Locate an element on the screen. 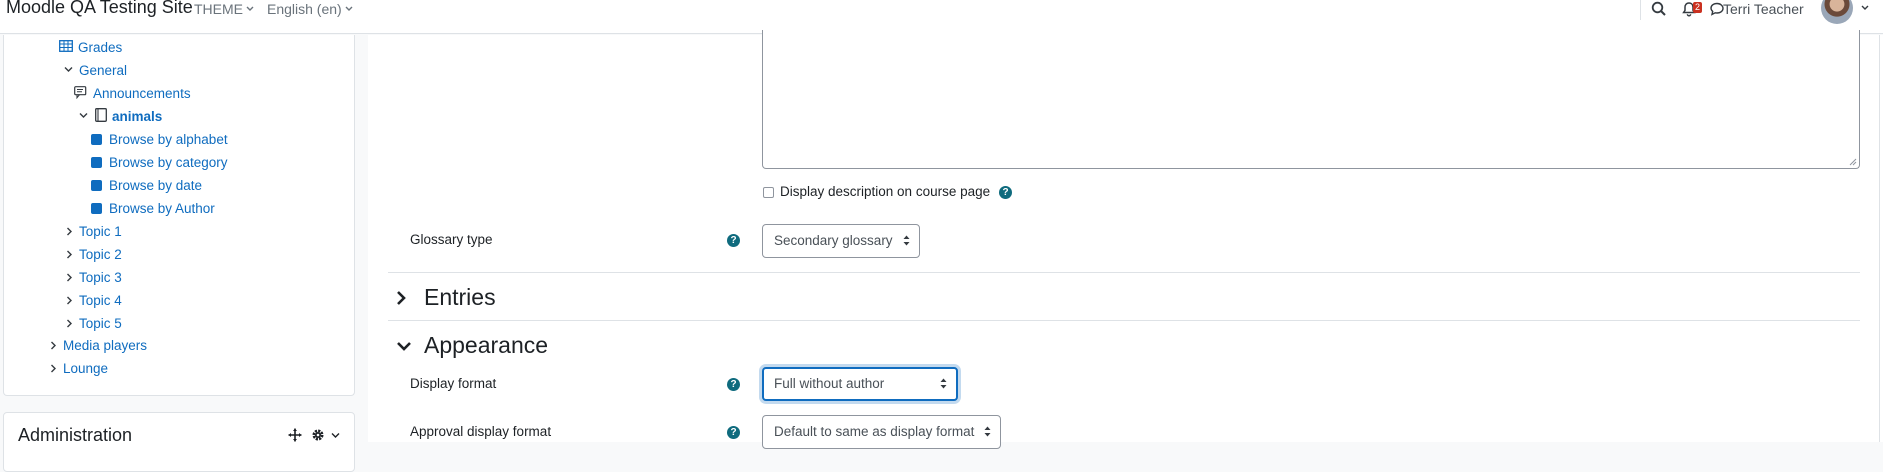 This screenshot has width=1883, height=472. language-menu-label: English (en) is located at coordinates (304, 9).